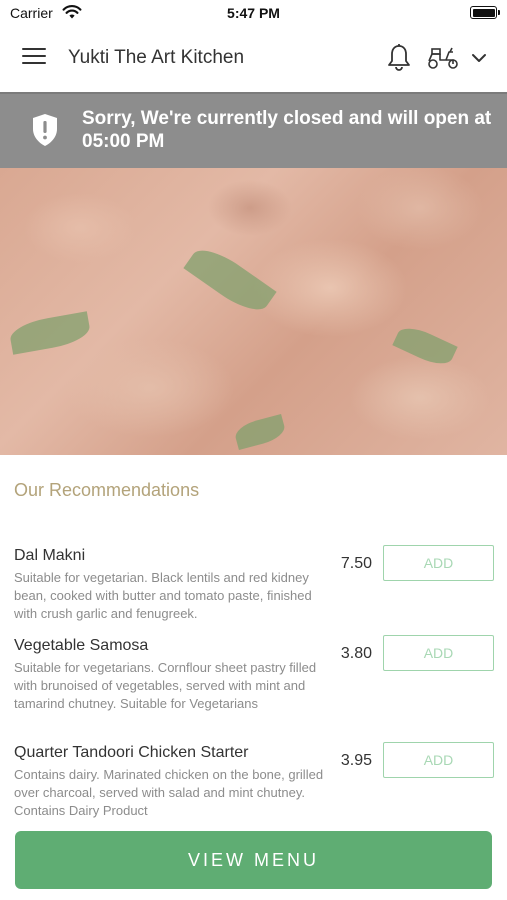  Describe the element at coordinates (253, 860) in the screenshot. I see `view-menu-button: VIEW MENU` at that location.